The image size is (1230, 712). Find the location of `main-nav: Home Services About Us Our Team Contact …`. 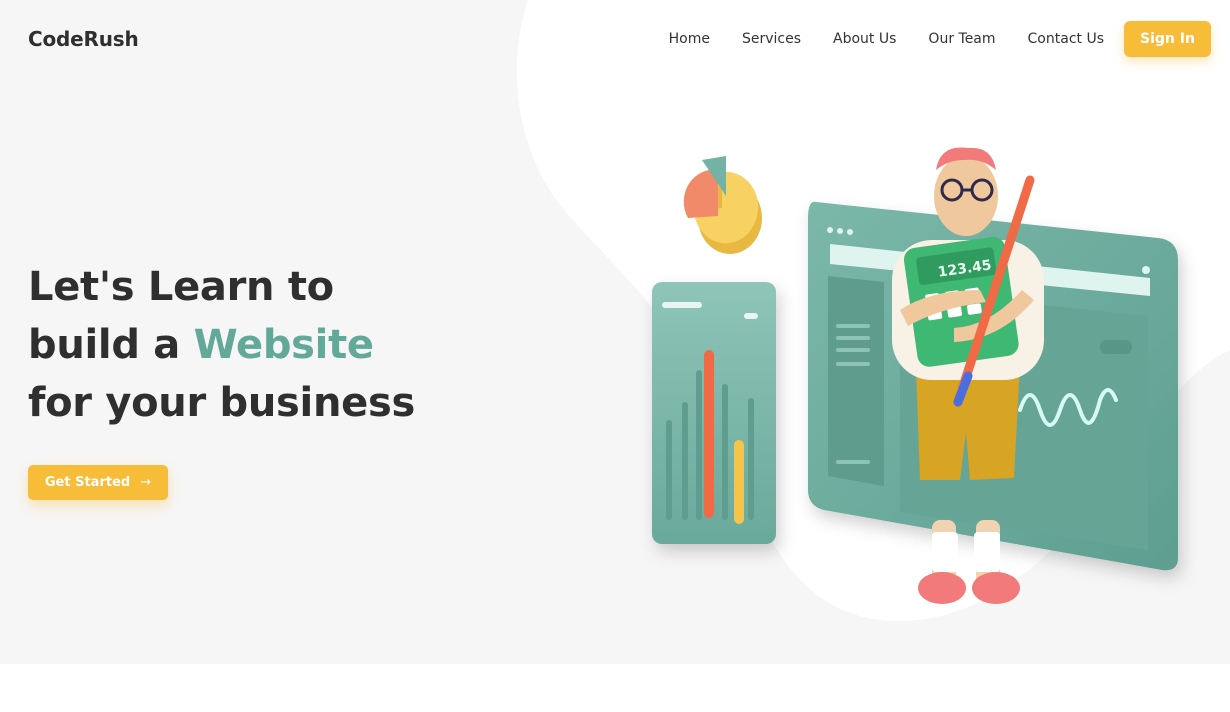

main-nav: Home Services About Us Our Team Contact … is located at coordinates (940, 39).